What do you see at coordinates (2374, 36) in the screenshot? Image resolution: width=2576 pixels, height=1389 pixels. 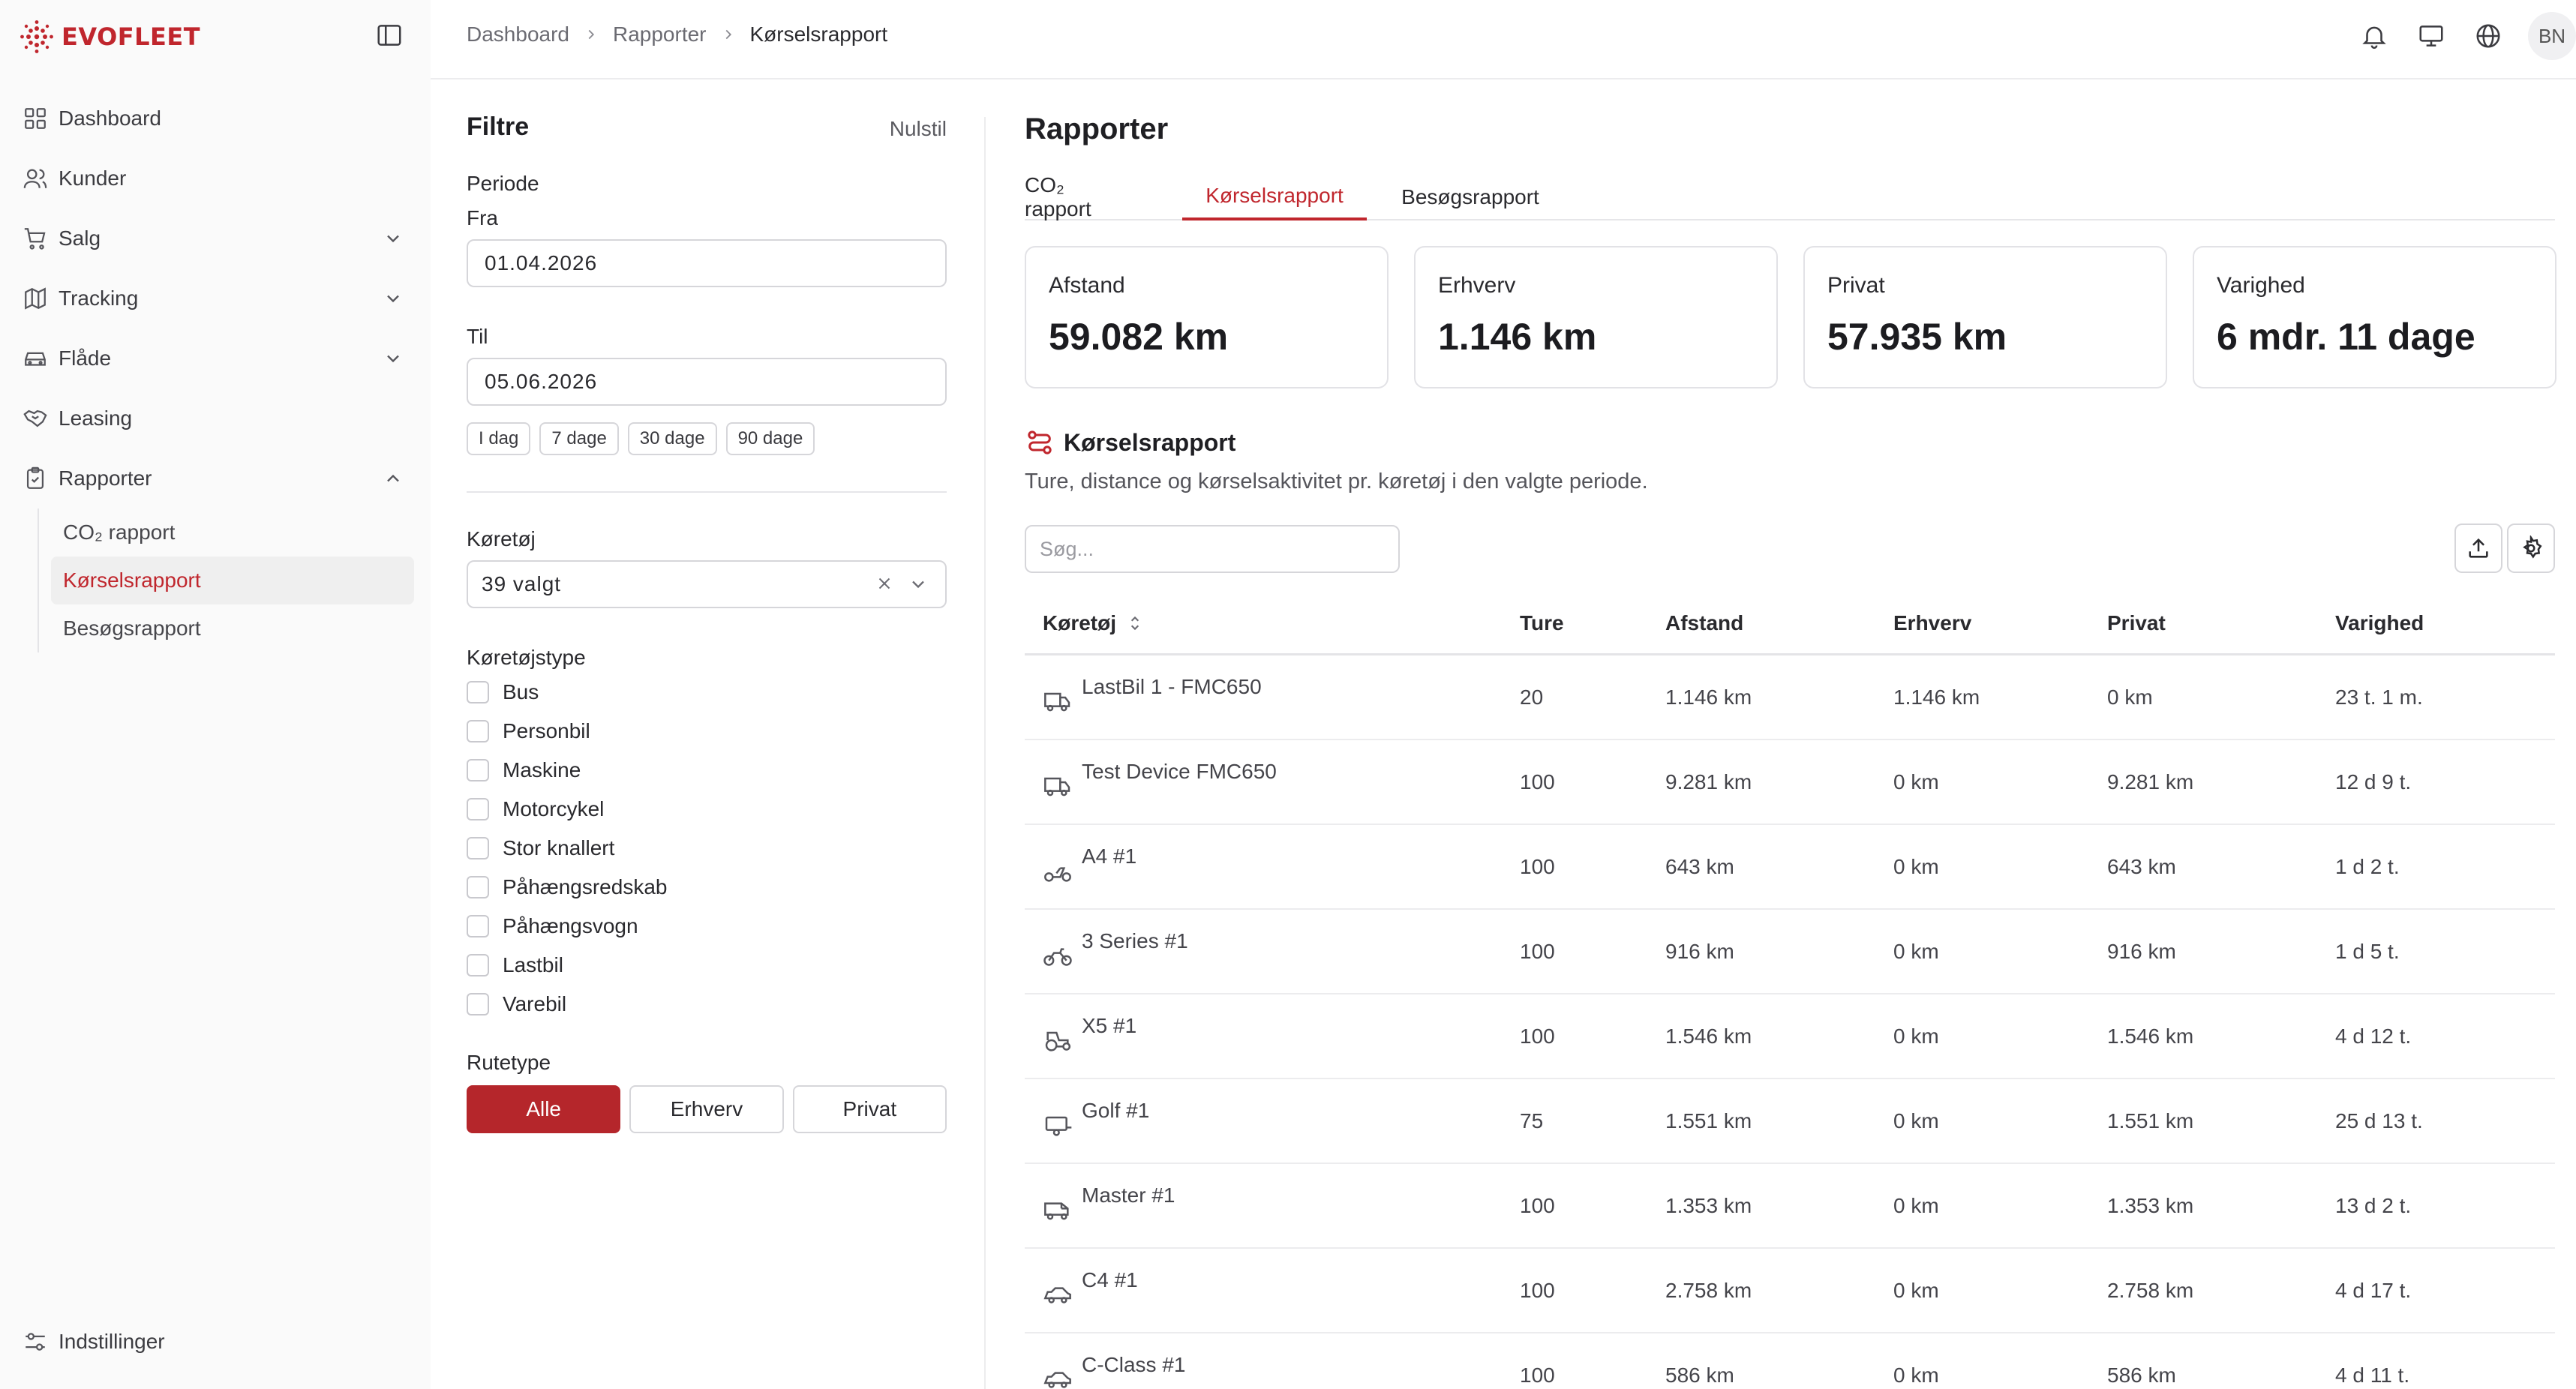 I see `bell-icon` at bounding box center [2374, 36].